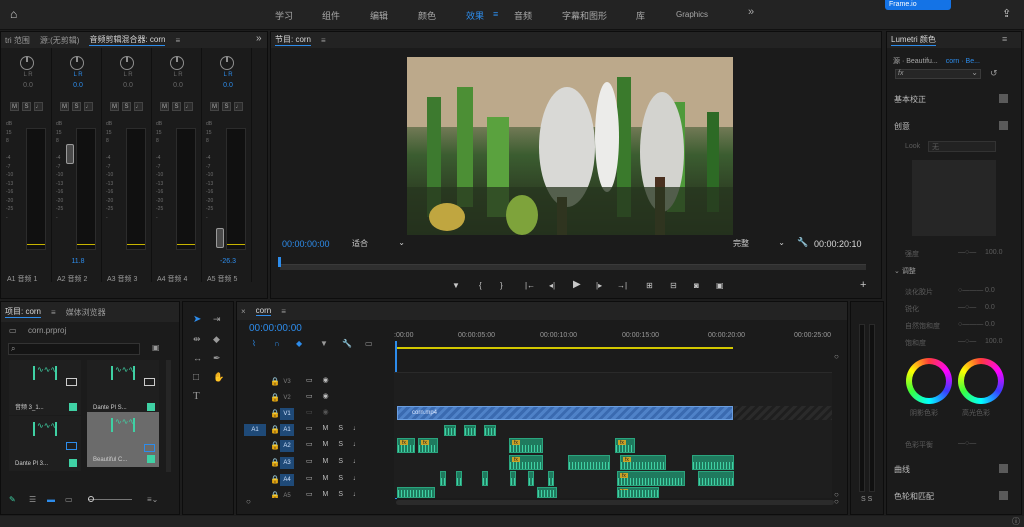 The height and width of the screenshot is (527, 1024). Describe the element at coordinates (692, 14) in the screenshot. I see `ws-tab-graphics: Graphics` at that location.